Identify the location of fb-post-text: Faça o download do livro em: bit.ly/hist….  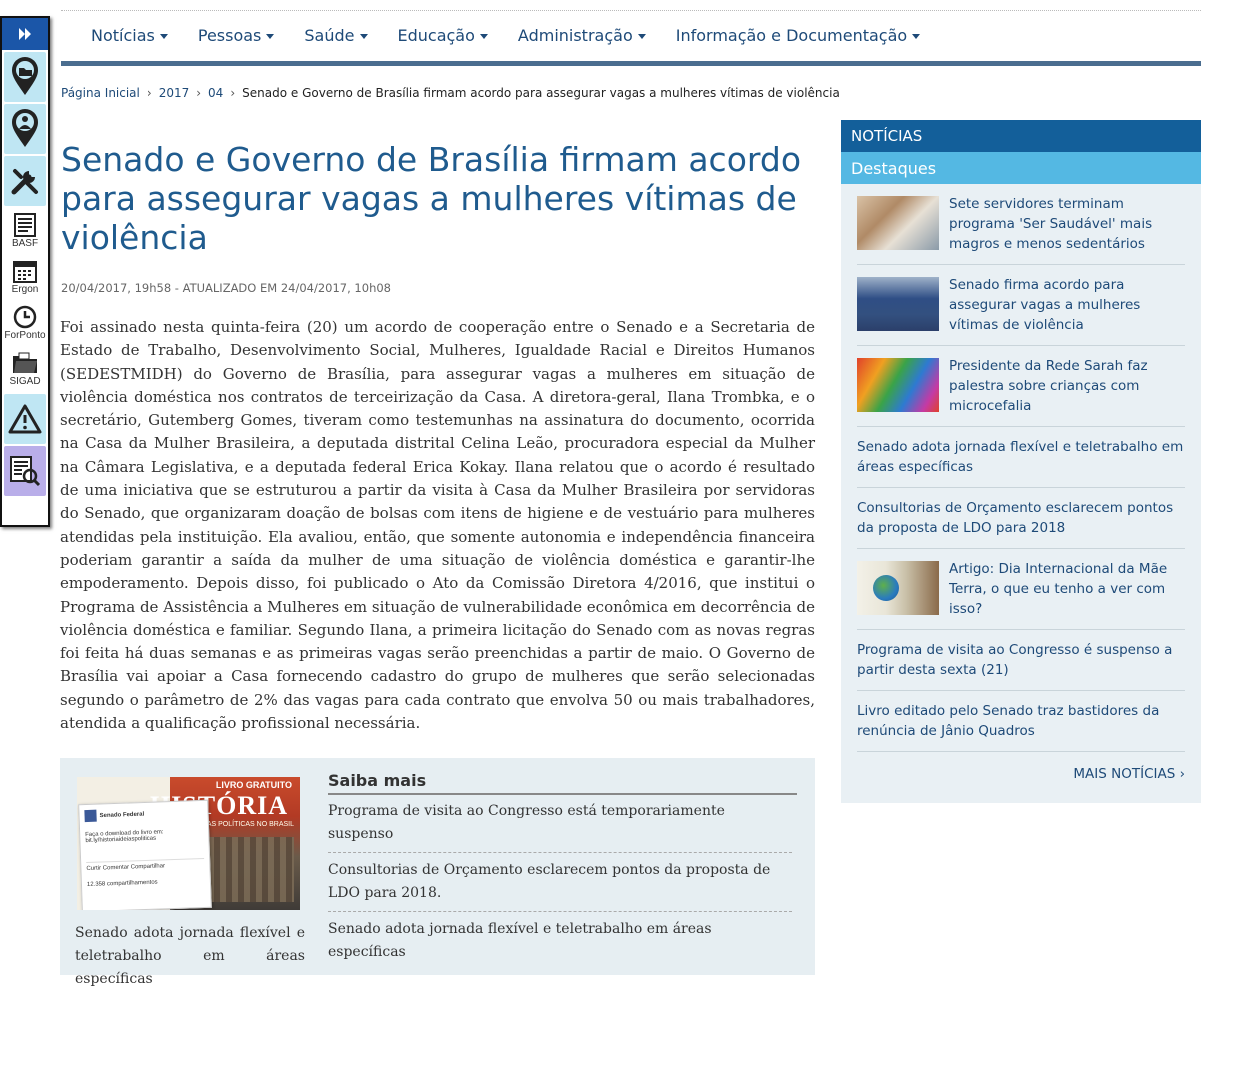
(124, 837).